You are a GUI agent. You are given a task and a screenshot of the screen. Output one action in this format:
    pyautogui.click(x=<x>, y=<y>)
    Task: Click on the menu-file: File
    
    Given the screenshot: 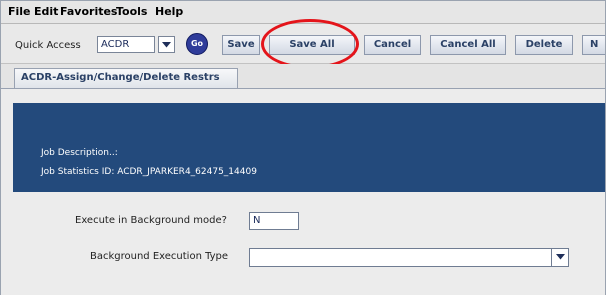 What is the action you would take?
    pyautogui.click(x=19, y=11)
    